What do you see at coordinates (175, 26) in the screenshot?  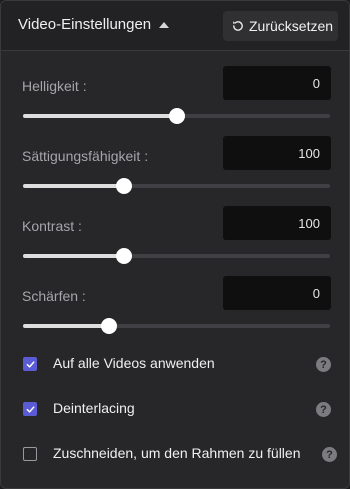 I see `panel-header: Video-Einstellungen Zurücksetzen` at bounding box center [175, 26].